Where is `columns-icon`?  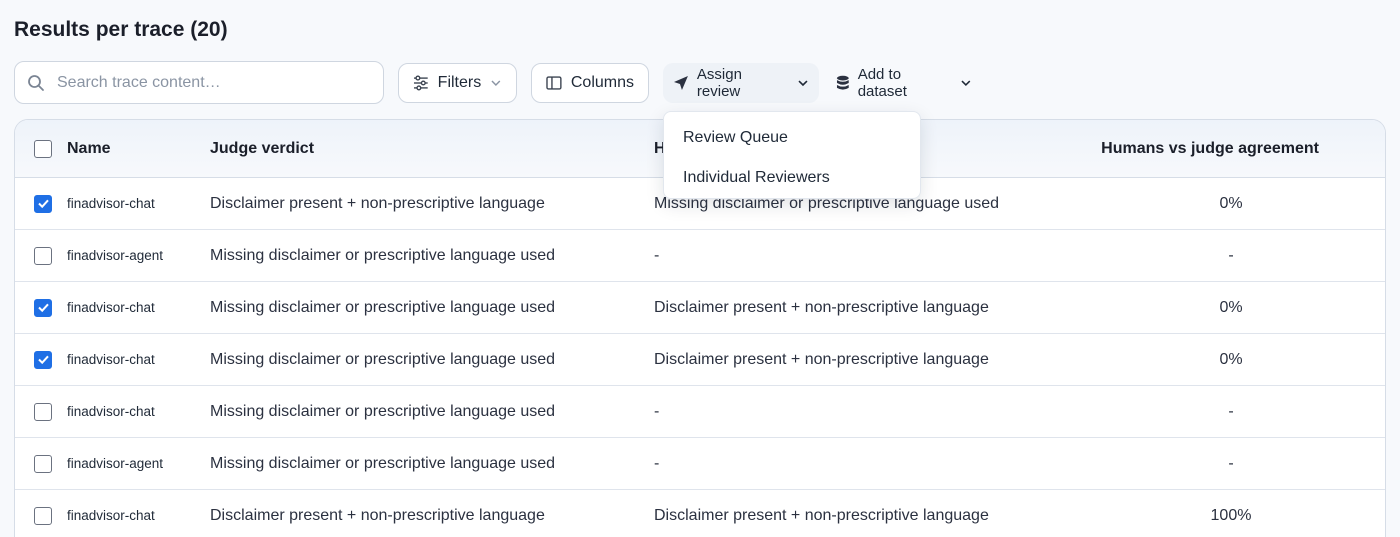 columns-icon is located at coordinates (554, 83).